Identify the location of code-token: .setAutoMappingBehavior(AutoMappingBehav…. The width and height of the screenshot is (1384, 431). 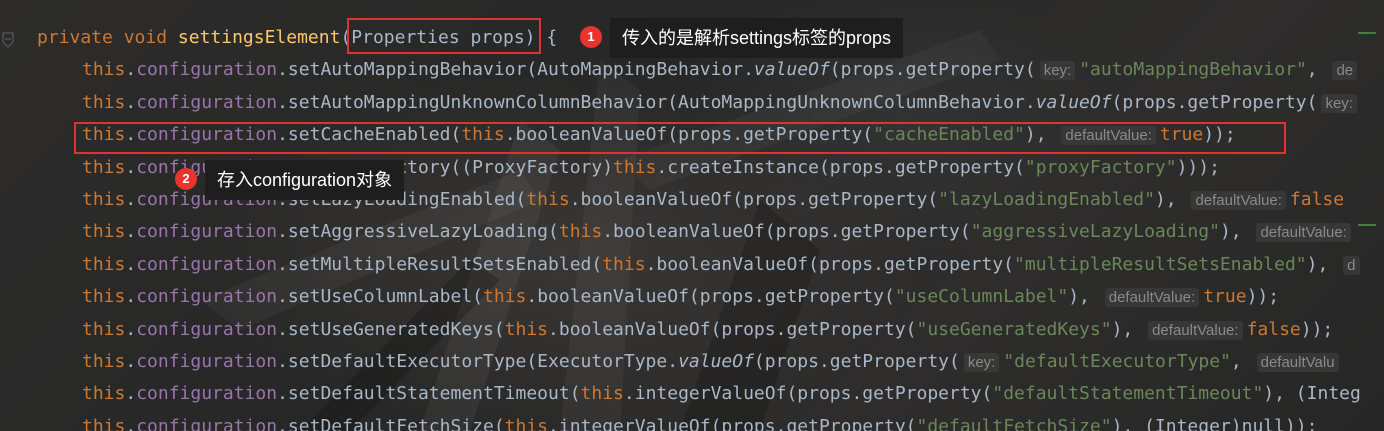
(515, 70).